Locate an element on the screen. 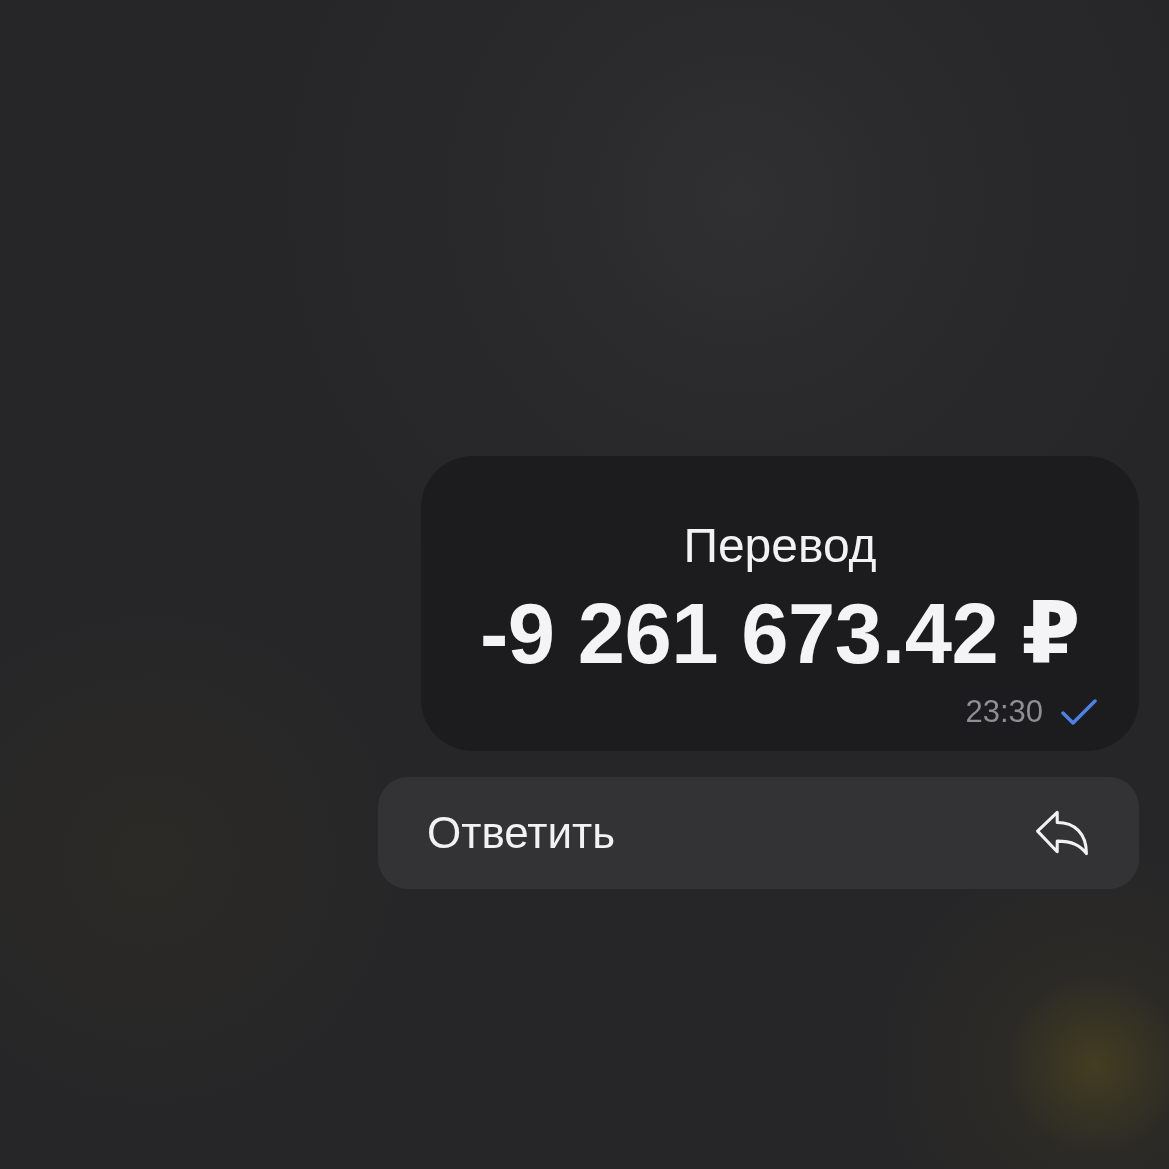 This screenshot has height=1169, width=1169. reply-icon is located at coordinates (1062, 833).